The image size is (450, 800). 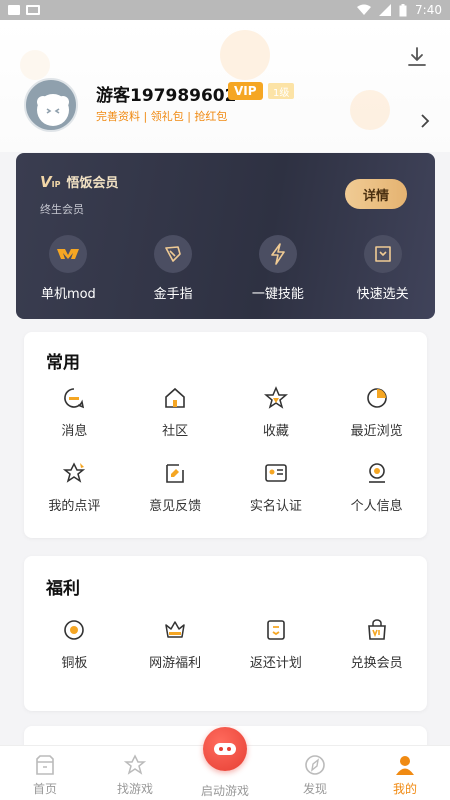 I want to click on image-notification-icon, so click(x=14, y=10).